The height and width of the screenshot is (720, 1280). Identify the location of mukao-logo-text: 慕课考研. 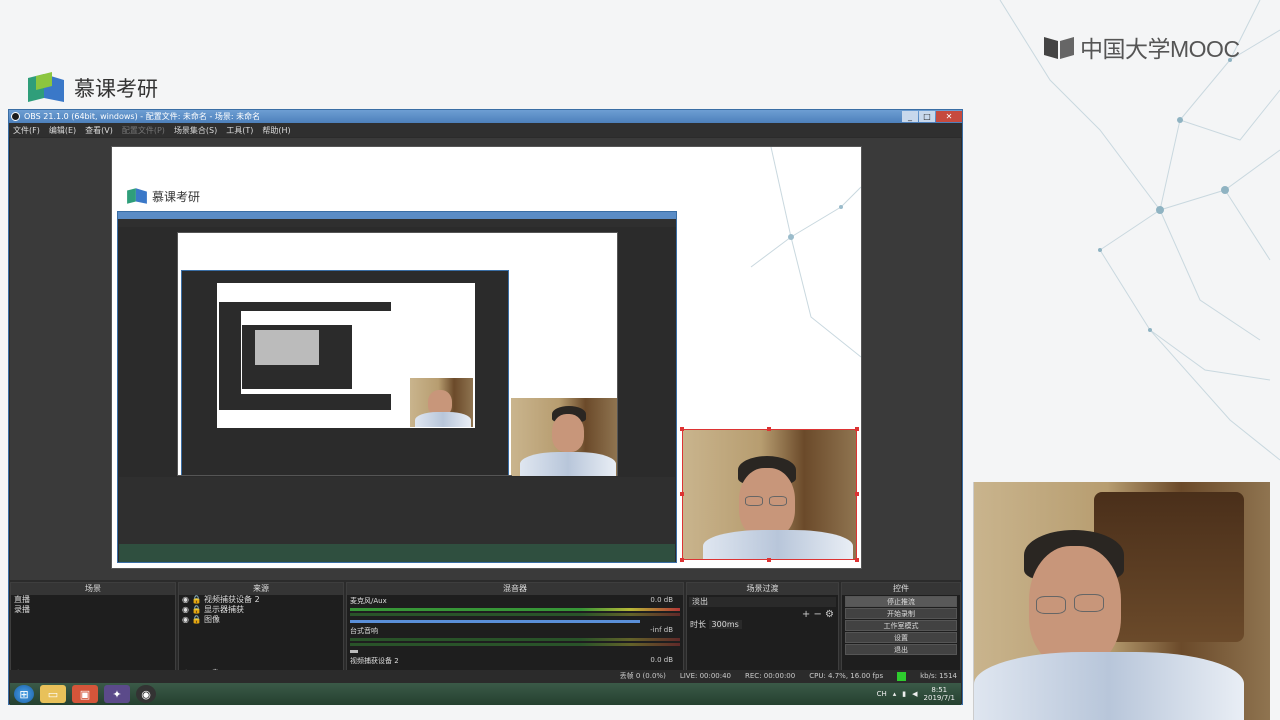
(116, 89).